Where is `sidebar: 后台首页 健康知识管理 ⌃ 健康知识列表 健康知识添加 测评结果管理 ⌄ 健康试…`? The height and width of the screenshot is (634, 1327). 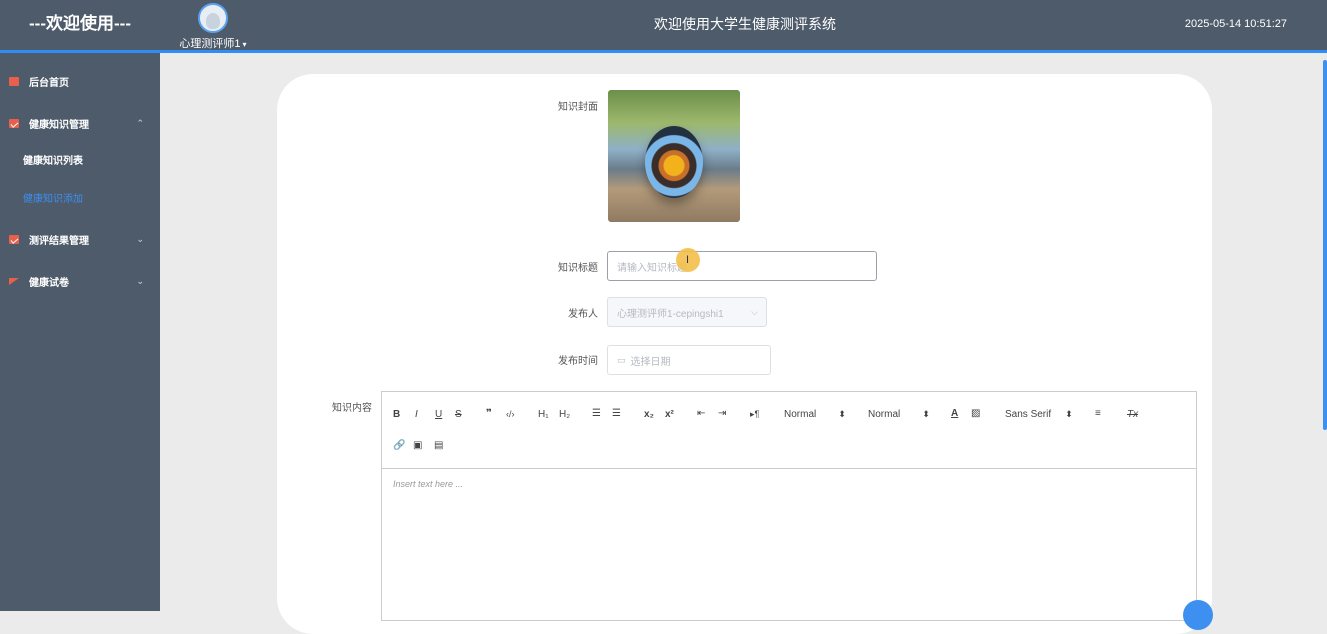
sidebar: 后台首页 健康知识管理 ⌃ 健康知识列表 健康知识添加 测评结果管理 ⌄ 健康试… is located at coordinates (80, 332).